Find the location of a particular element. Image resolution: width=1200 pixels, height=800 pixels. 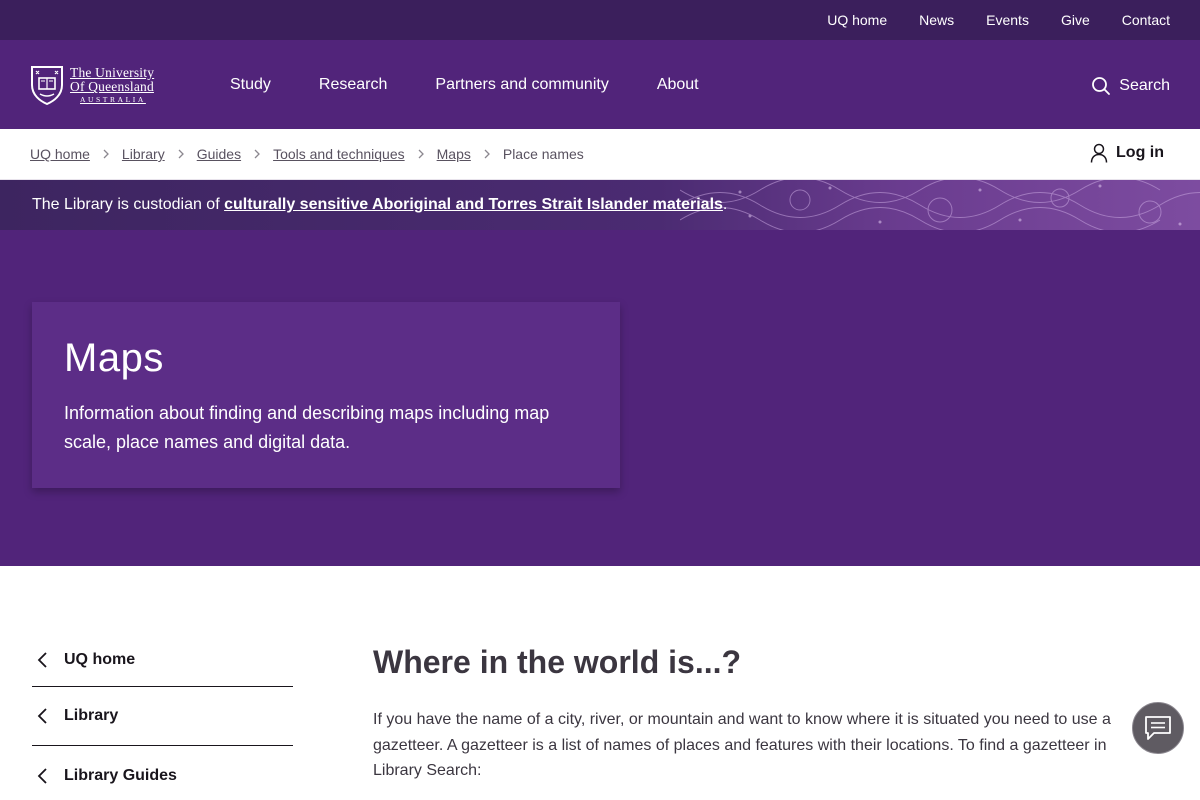

chat-button is located at coordinates (1158, 728).